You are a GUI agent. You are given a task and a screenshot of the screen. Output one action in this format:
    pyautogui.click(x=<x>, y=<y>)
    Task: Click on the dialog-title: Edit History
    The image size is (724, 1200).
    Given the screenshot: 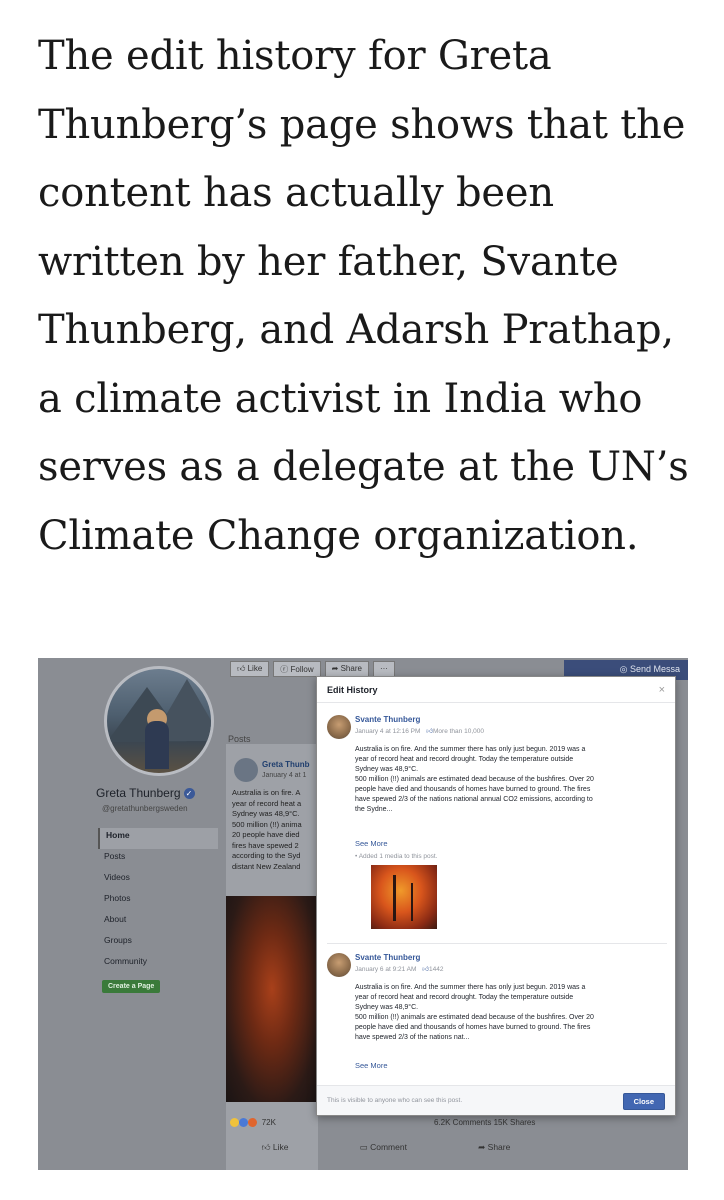 What is the action you would take?
    pyautogui.click(x=352, y=689)
    